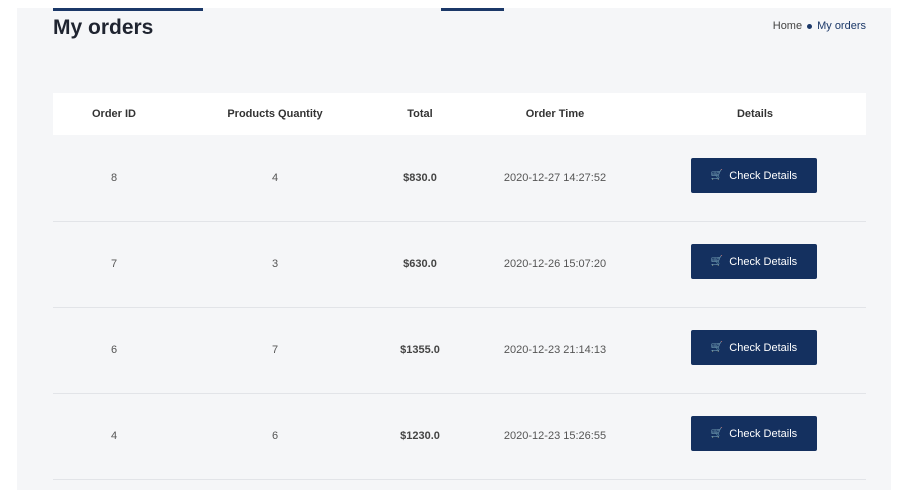 This screenshot has width=906, height=490. Describe the element at coordinates (103, 27) in the screenshot. I see `page-title: My orders` at that location.